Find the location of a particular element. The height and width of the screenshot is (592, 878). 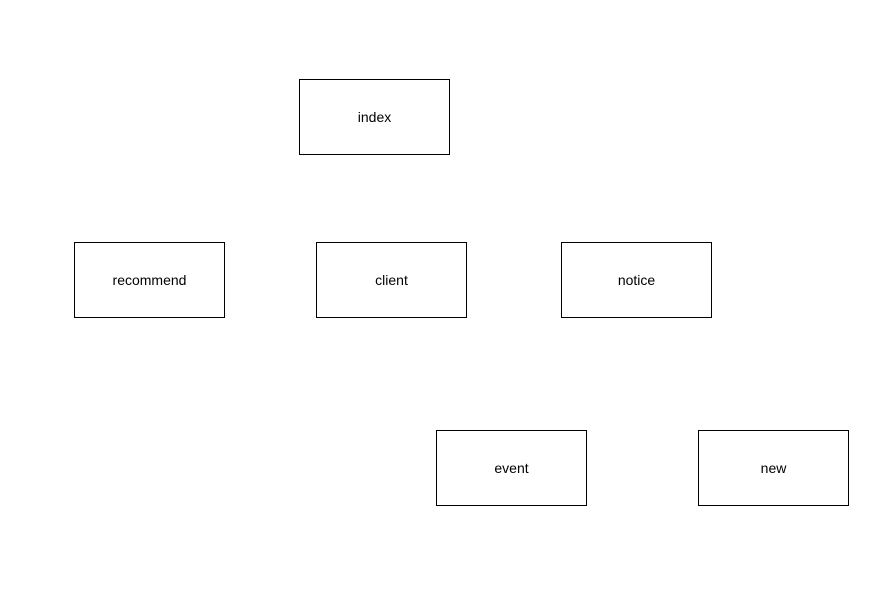

node-label-notice: notice is located at coordinates (636, 280).